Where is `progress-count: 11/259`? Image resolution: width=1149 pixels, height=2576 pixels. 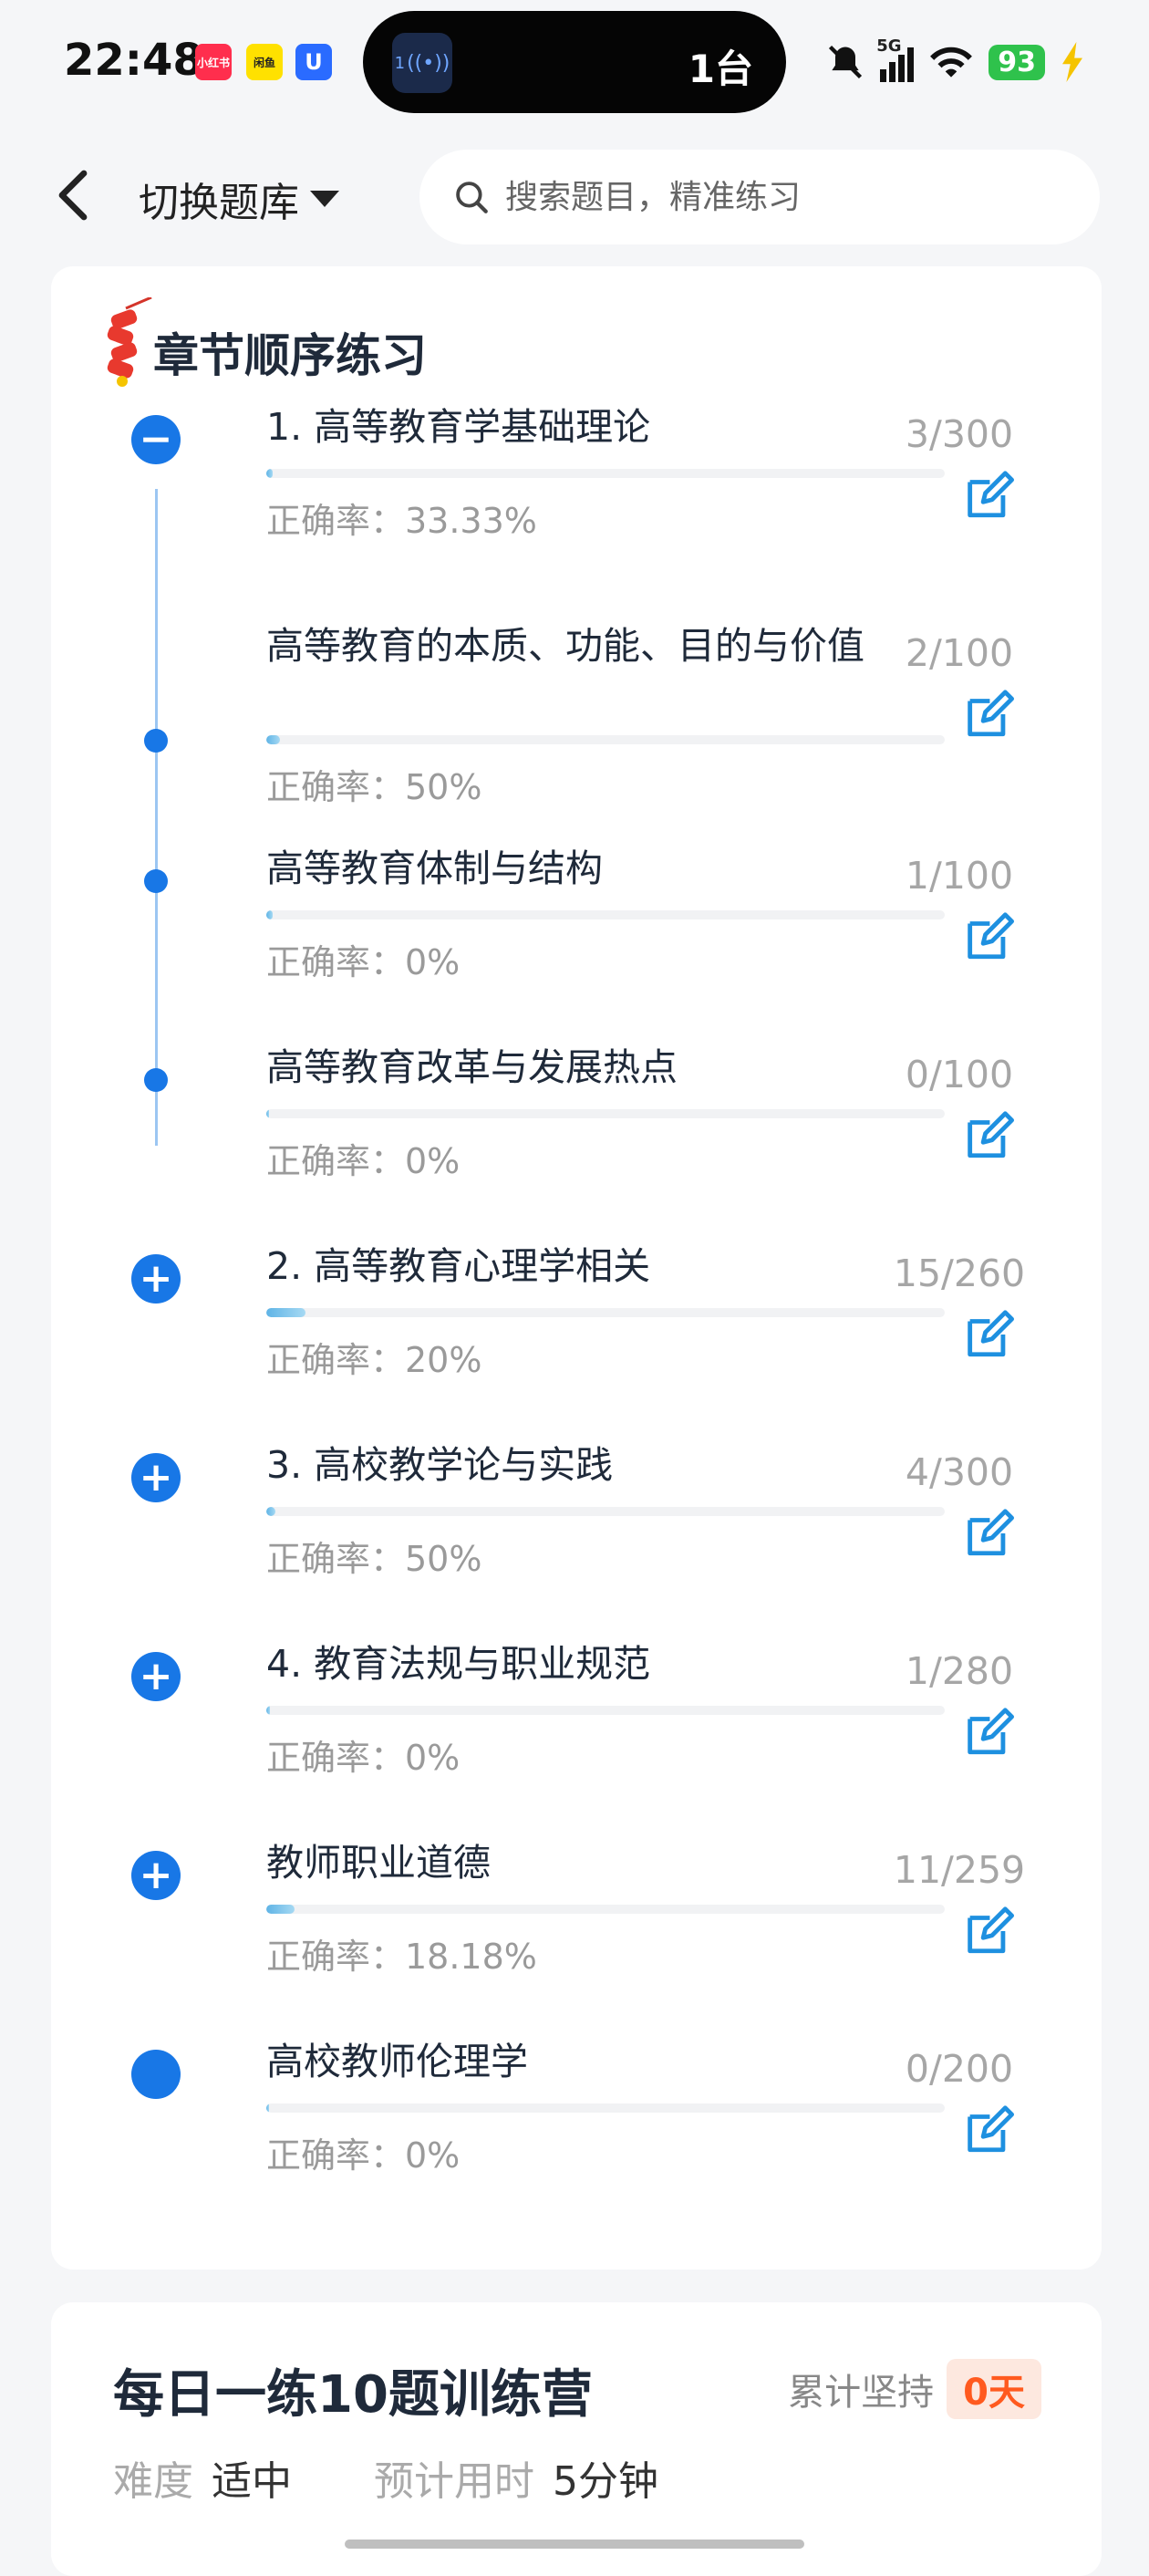 progress-count: 11/259 is located at coordinates (959, 1870).